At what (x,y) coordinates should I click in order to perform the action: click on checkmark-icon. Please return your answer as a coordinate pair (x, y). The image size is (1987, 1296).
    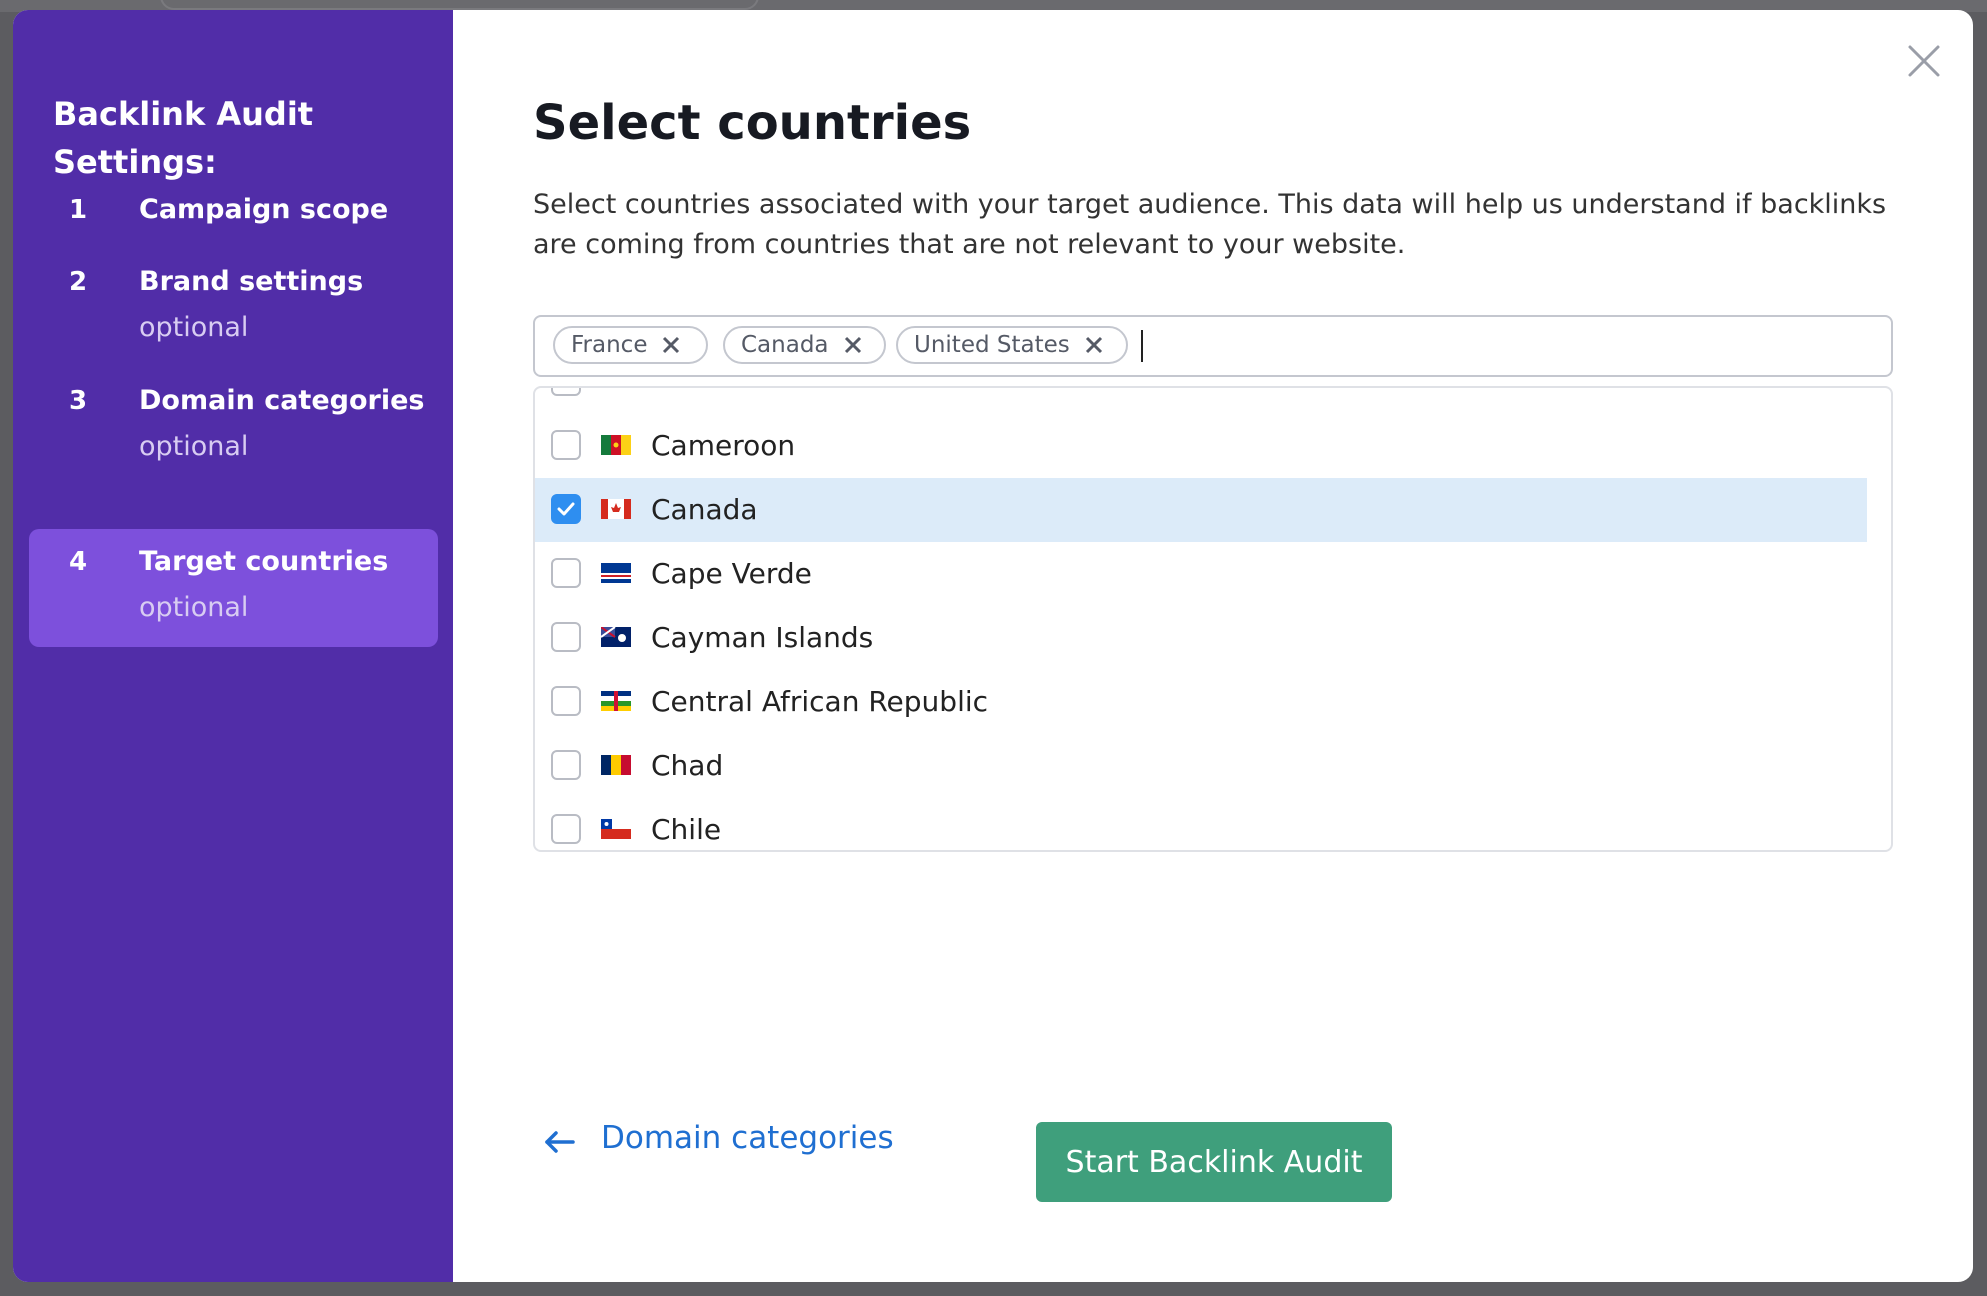
    Looking at the image, I should click on (566, 509).